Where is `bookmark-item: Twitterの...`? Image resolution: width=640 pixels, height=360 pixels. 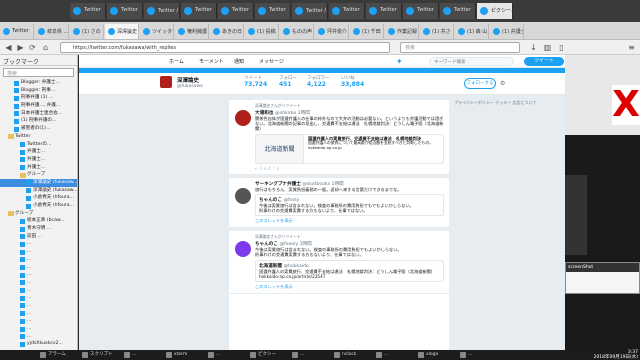 bookmark-item: Twitterの... is located at coordinates (38, 145).